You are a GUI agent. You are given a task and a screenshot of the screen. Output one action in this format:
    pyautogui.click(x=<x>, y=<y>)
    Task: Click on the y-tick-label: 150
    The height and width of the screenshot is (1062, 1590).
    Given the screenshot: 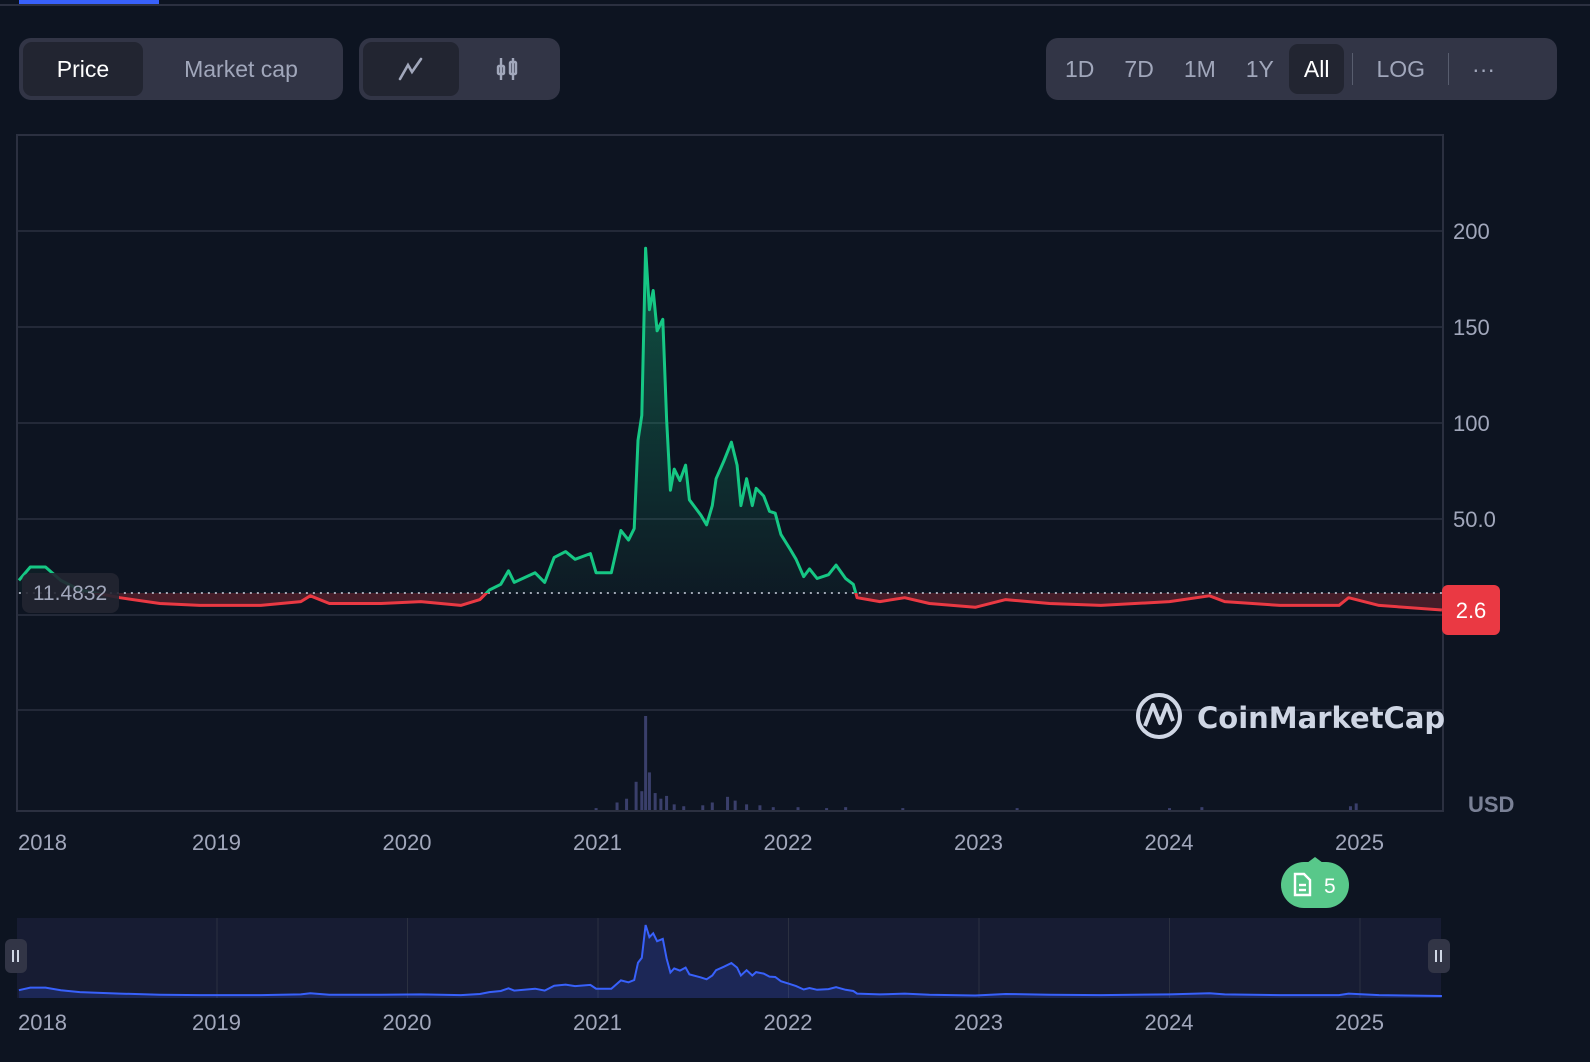 What is the action you would take?
    pyautogui.click(x=1471, y=327)
    